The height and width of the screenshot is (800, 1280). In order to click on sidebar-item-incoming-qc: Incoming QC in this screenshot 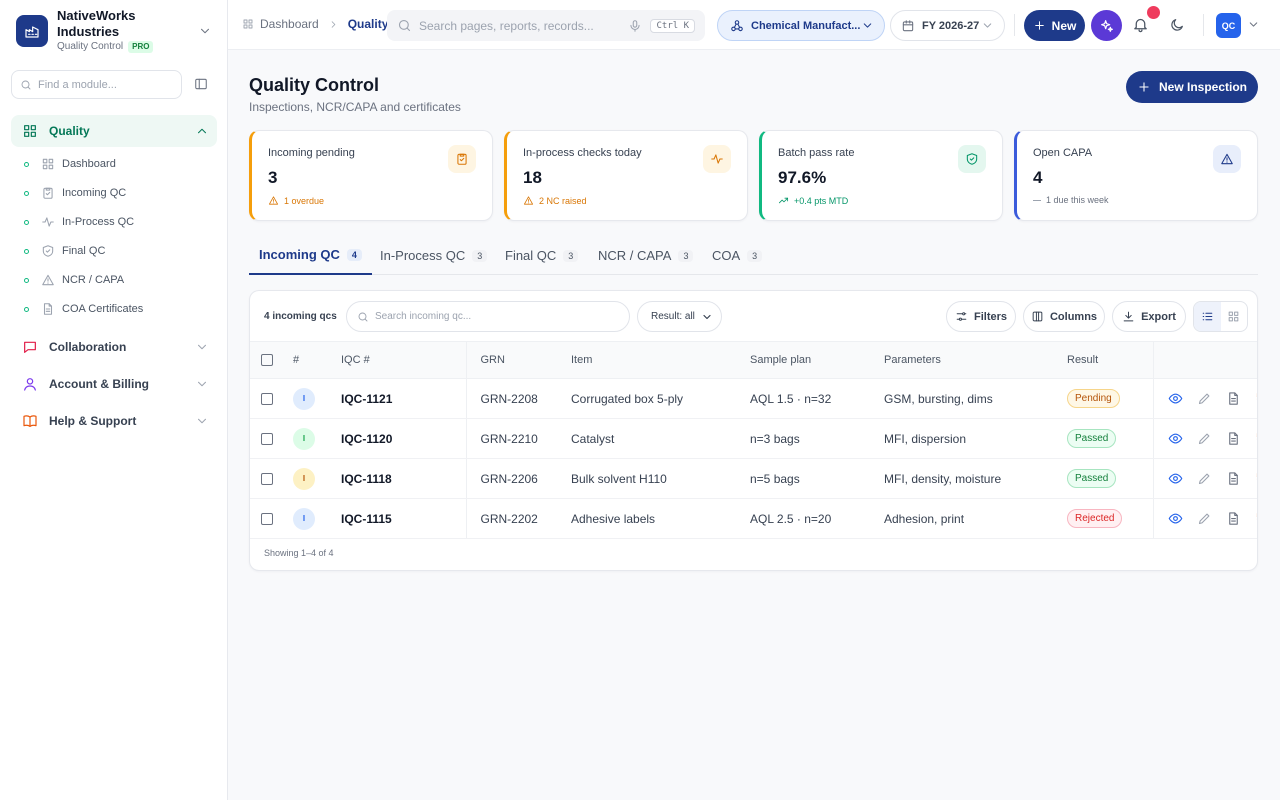, I will do `click(119, 193)`.